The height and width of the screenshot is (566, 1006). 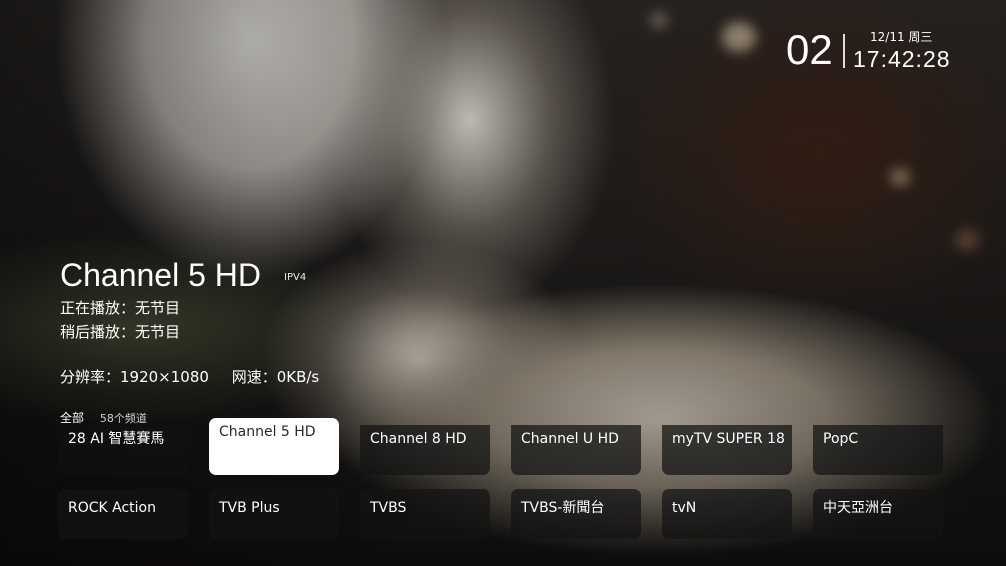 I want to click on channel-tile: tvN, so click(x=727, y=514).